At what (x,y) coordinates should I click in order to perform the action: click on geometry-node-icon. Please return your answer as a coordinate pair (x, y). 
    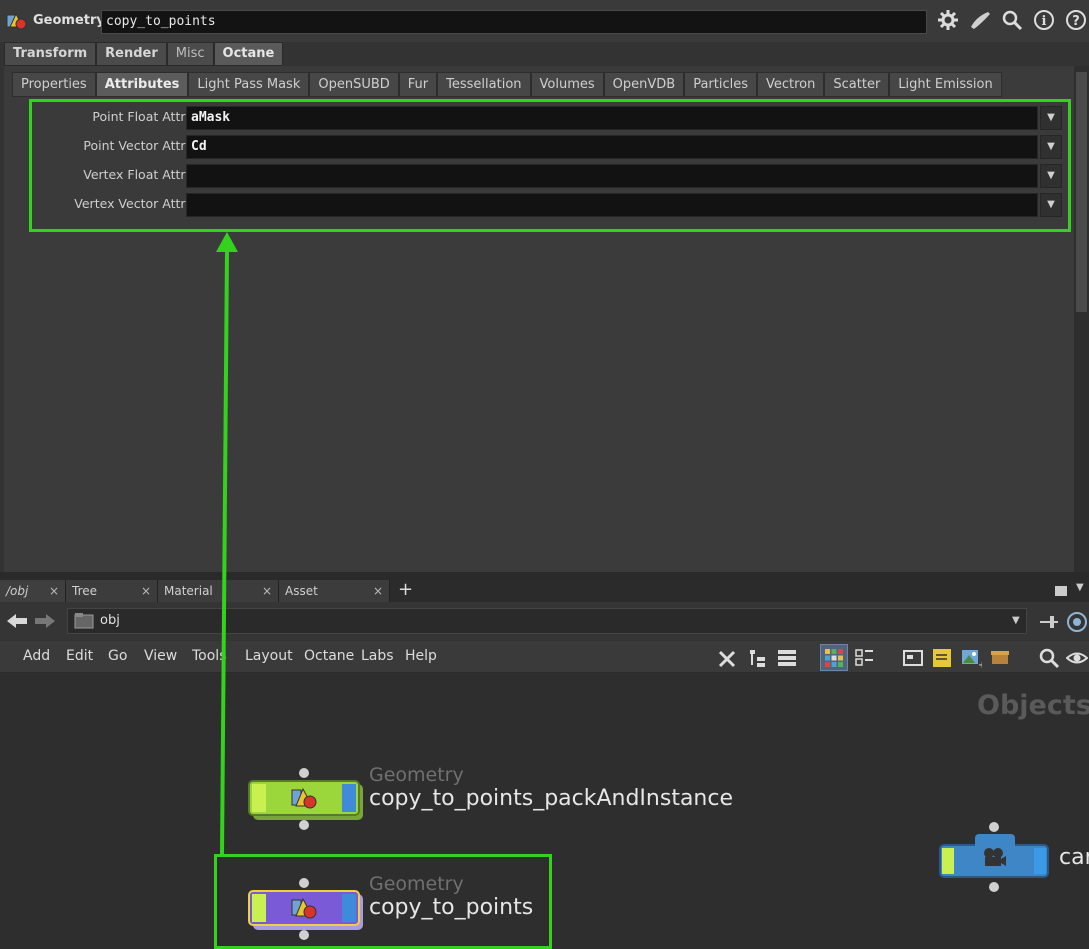
    Looking at the image, I should click on (304, 798).